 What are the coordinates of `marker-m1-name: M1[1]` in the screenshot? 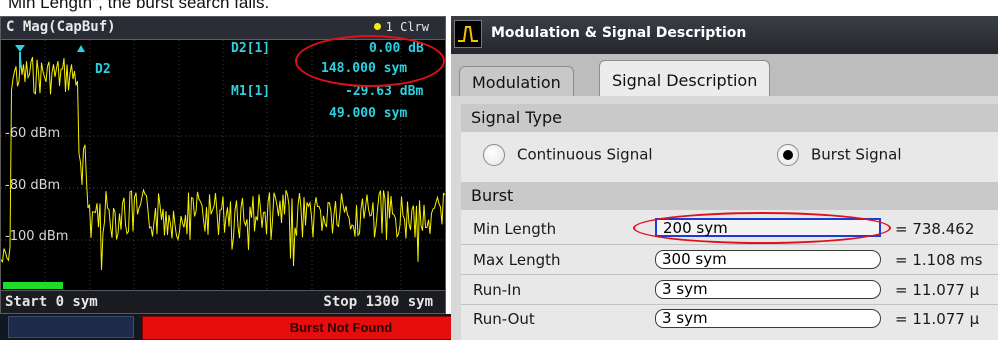 It's located at (251, 91).